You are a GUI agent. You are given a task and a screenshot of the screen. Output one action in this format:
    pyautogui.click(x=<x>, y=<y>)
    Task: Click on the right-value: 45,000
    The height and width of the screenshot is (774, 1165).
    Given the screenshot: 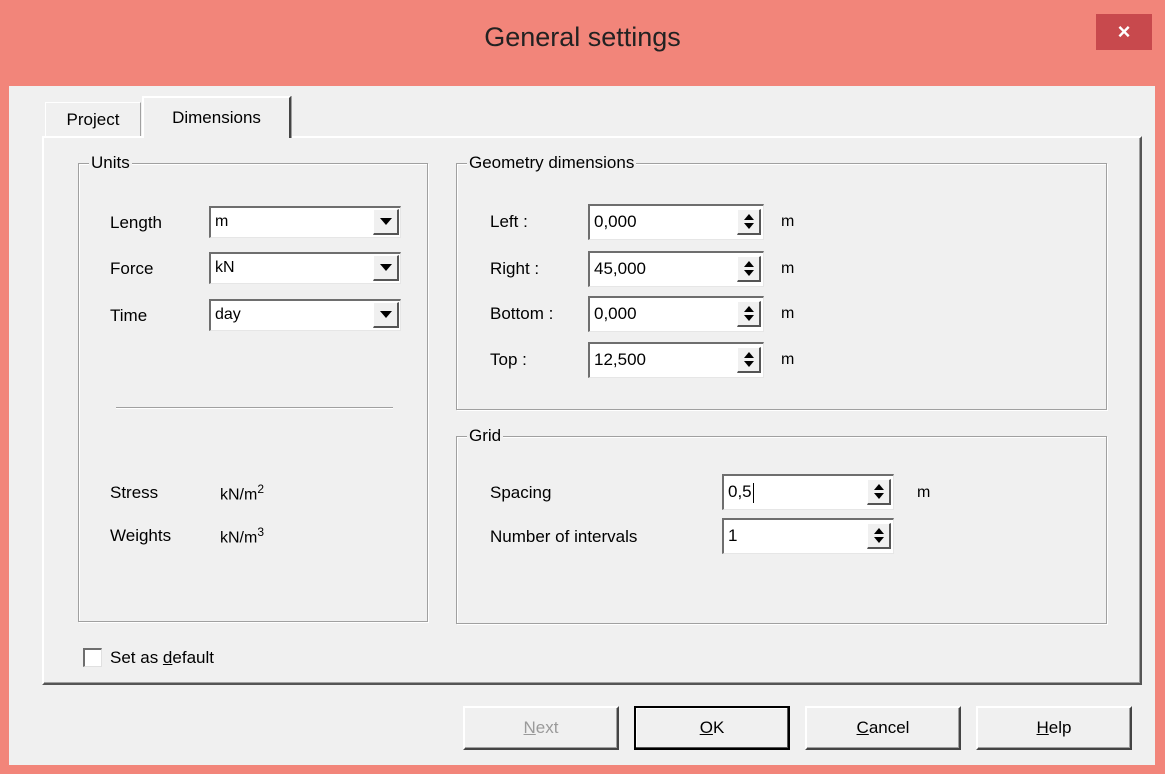 What is the action you would take?
    pyautogui.click(x=620, y=268)
    